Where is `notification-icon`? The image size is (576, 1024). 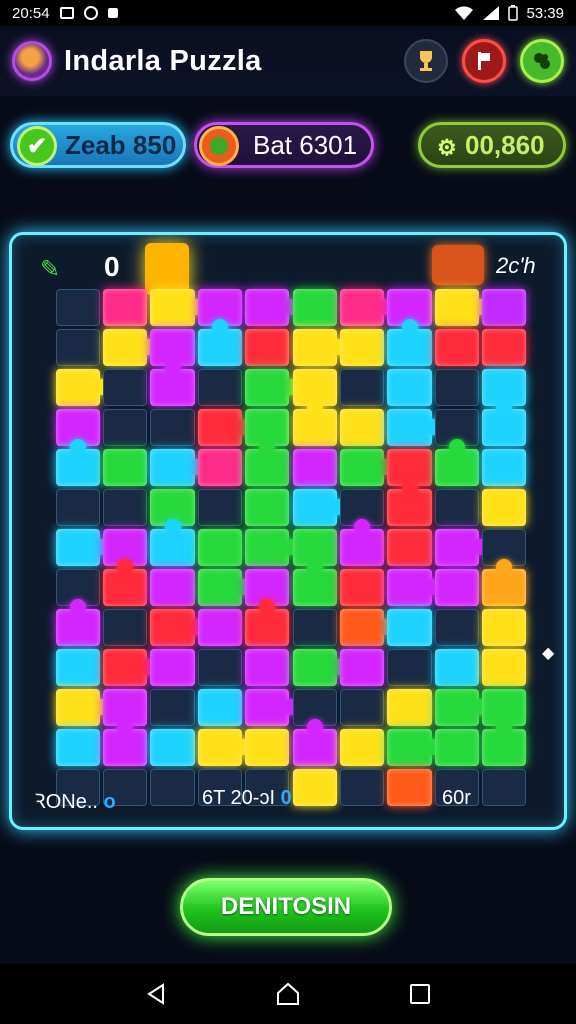
notification-icon is located at coordinates (112, 13).